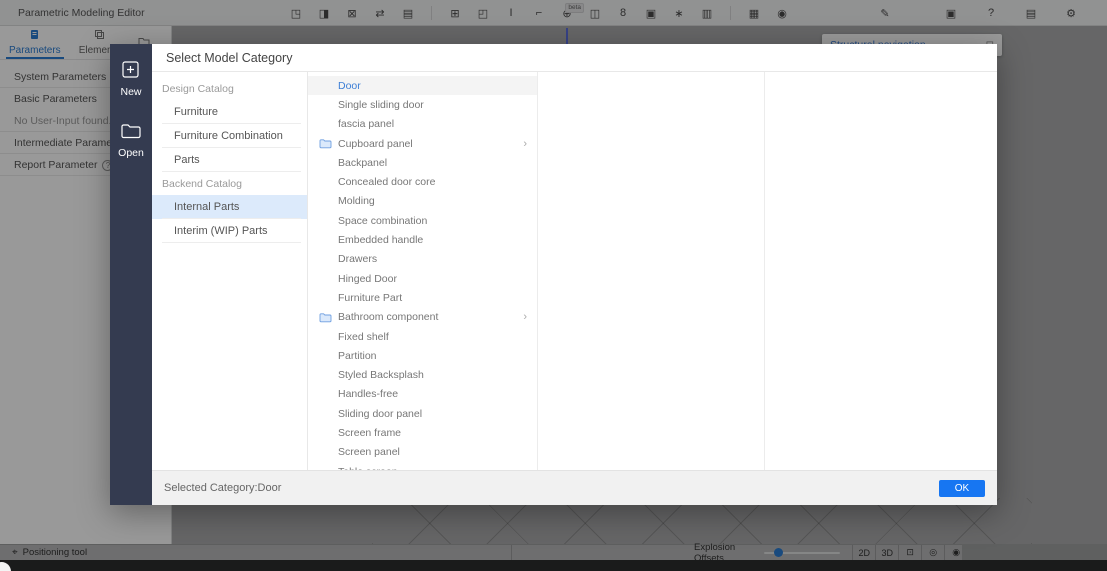 This screenshot has width=1107, height=571. I want to click on category-item-label: Screen frame, so click(370, 432).